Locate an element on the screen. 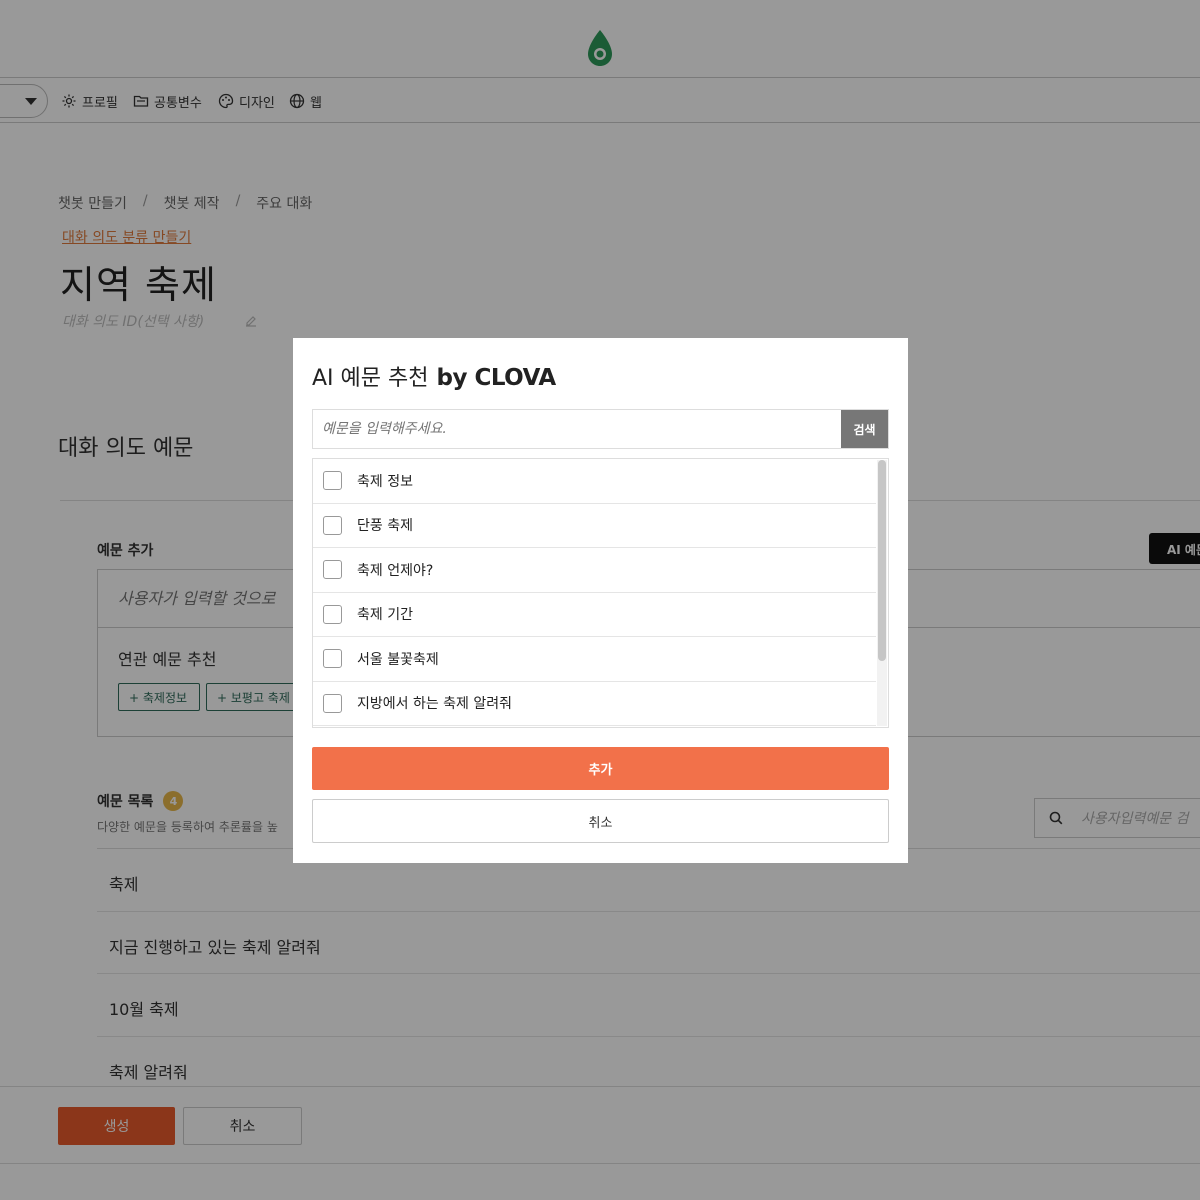 The height and width of the screenshot is (1200, 1200). modal-search-input is located at coordinates (577, 429).